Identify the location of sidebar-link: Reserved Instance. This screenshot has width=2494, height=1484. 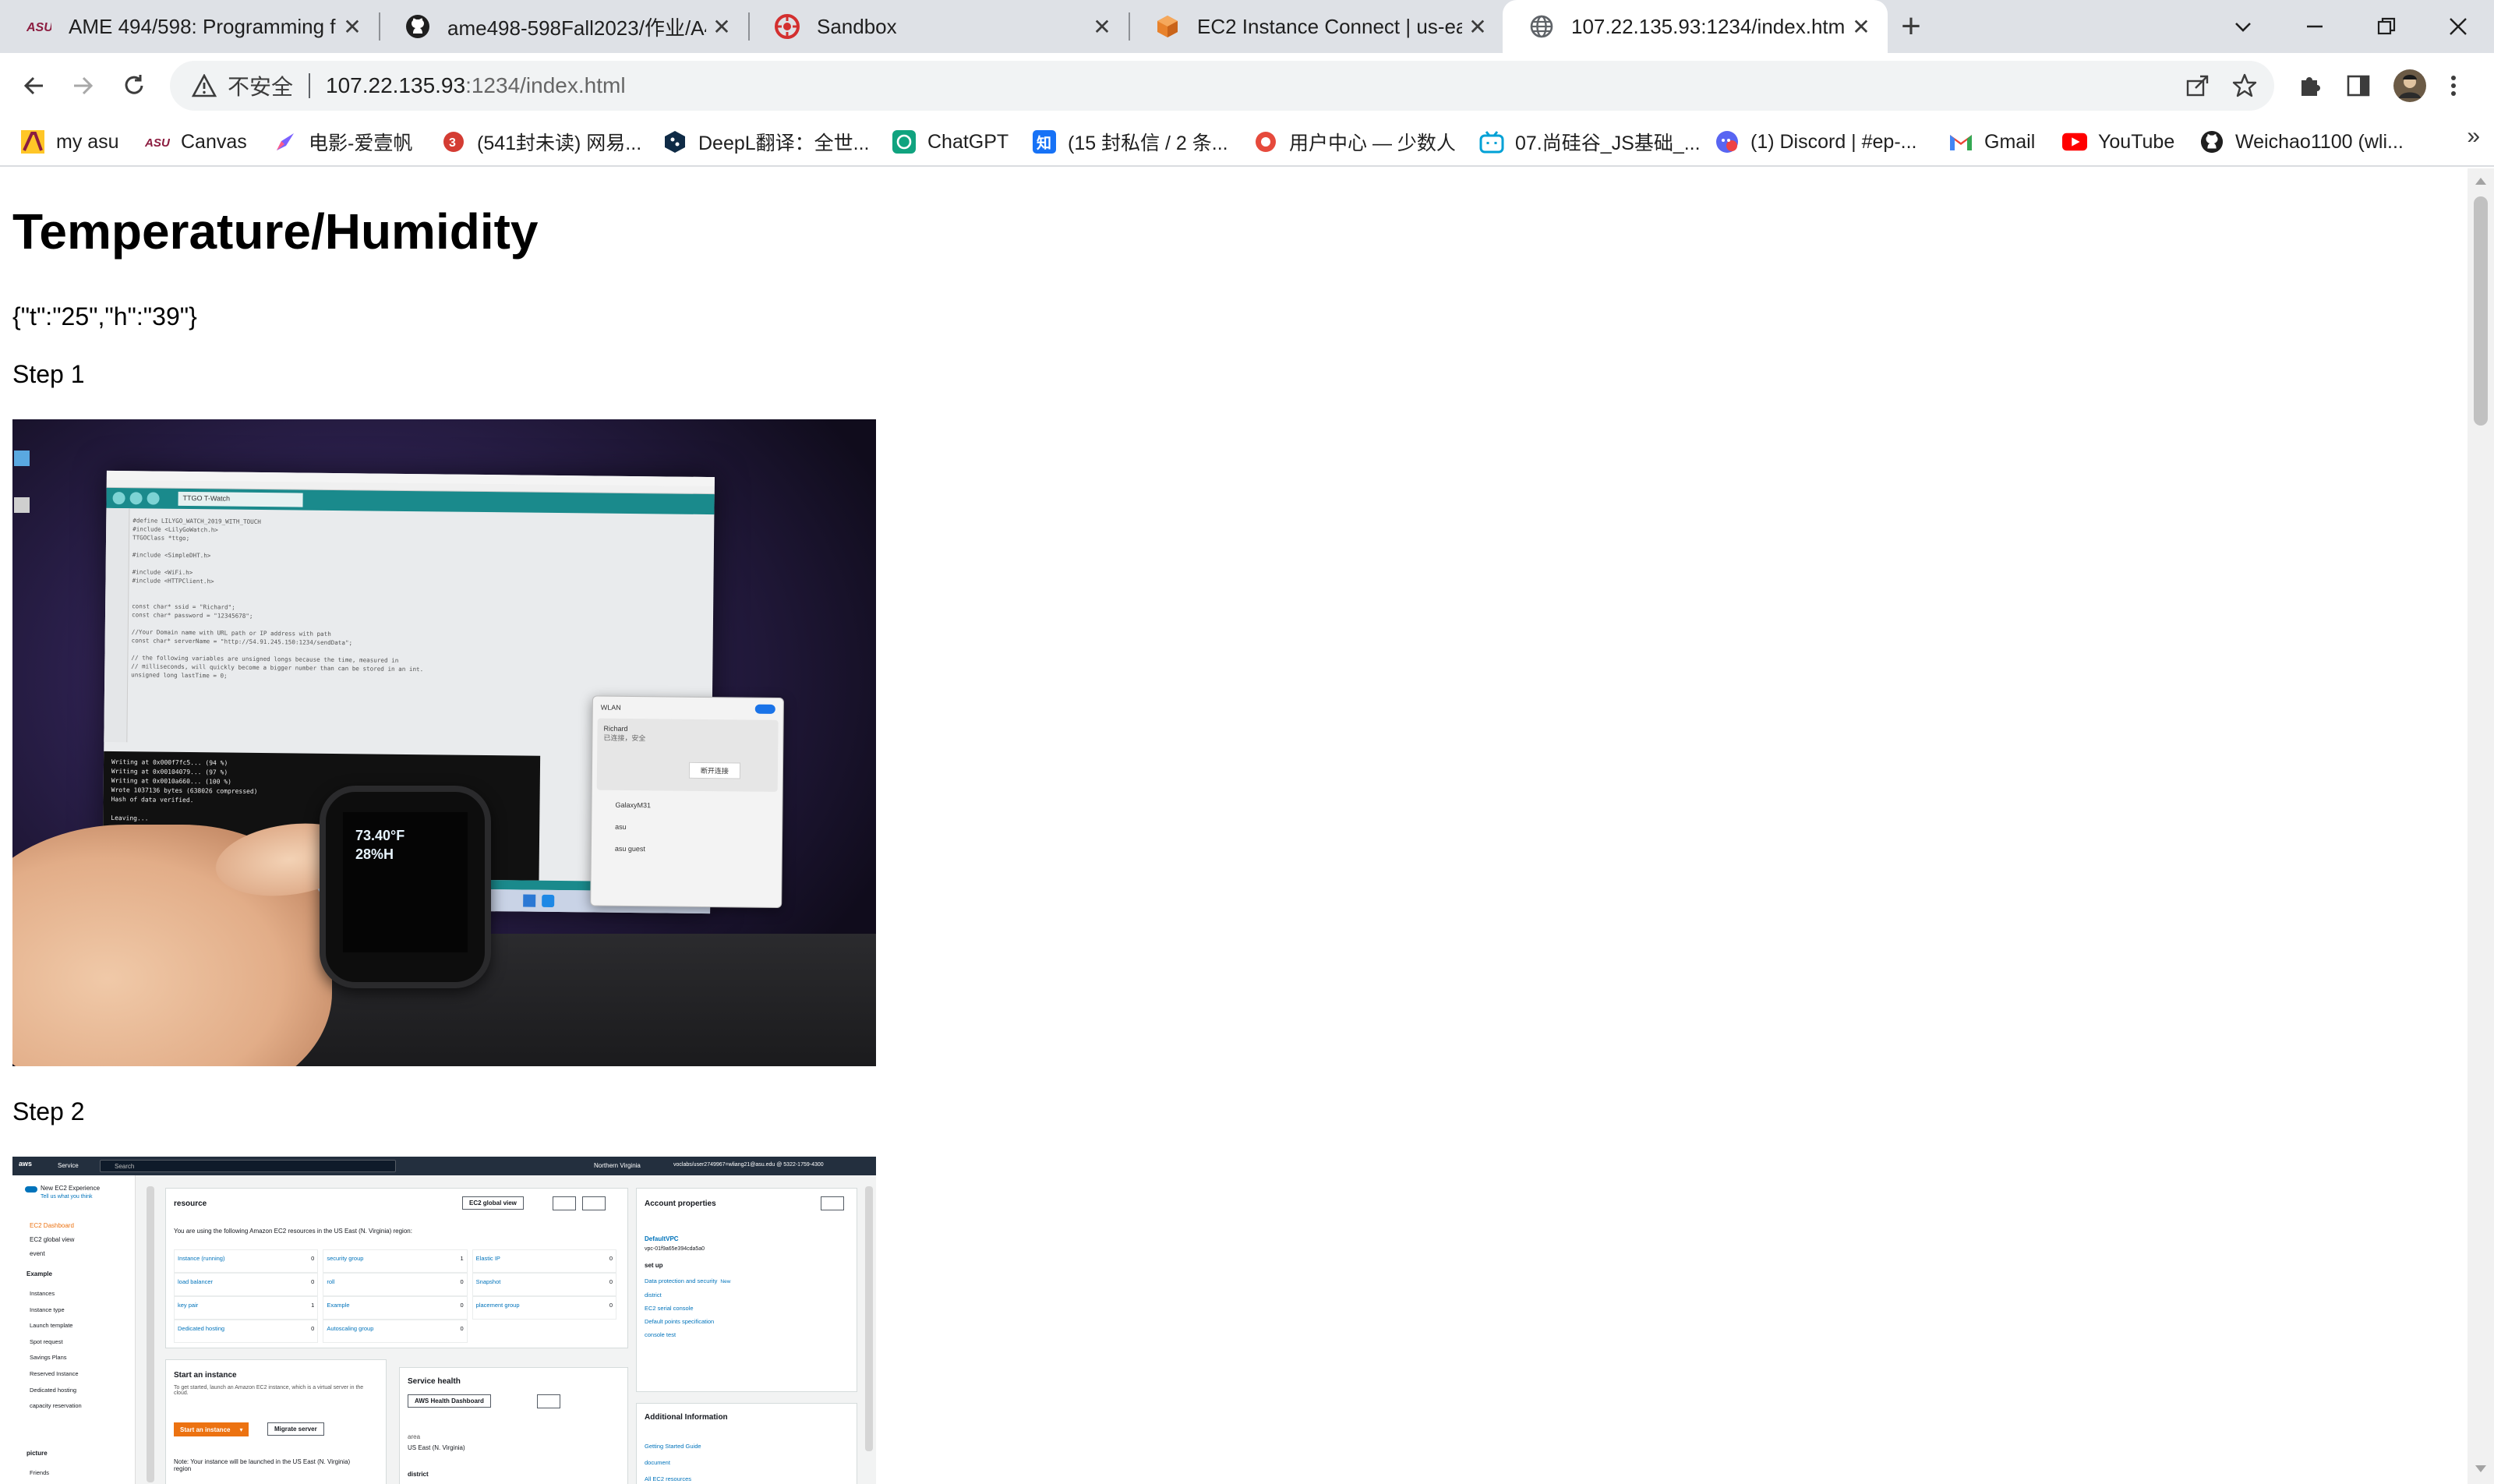
(54, 1373).